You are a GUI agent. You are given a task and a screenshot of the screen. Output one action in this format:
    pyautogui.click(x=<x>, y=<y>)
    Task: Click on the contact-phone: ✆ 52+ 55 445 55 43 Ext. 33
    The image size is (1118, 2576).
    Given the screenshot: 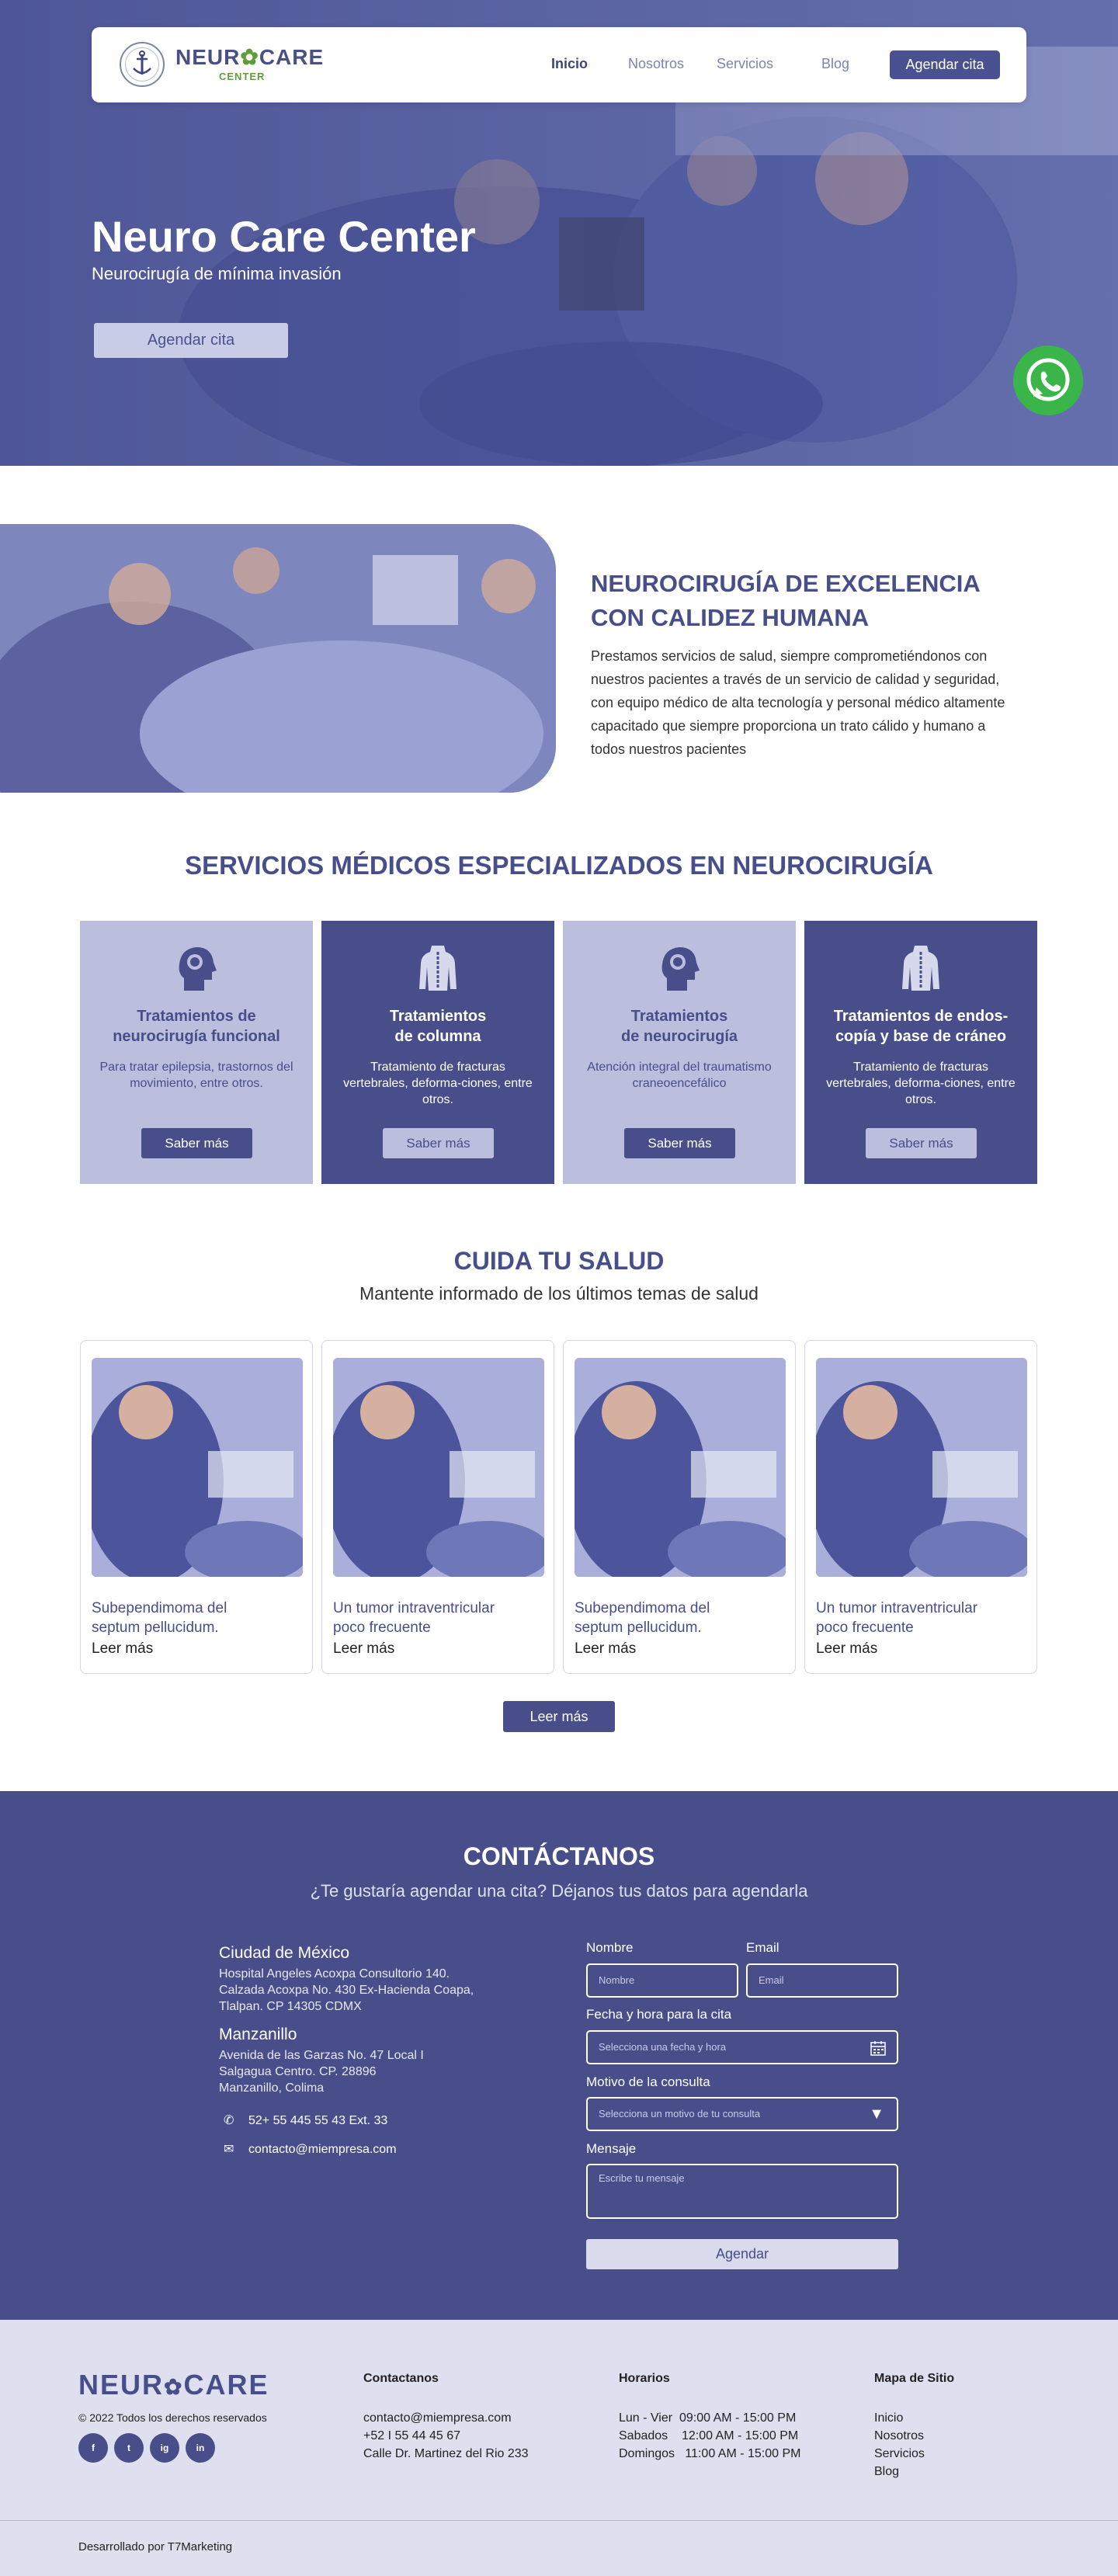 What is the action you would take?
    pyautogui.click(x=305, y=2120)
    